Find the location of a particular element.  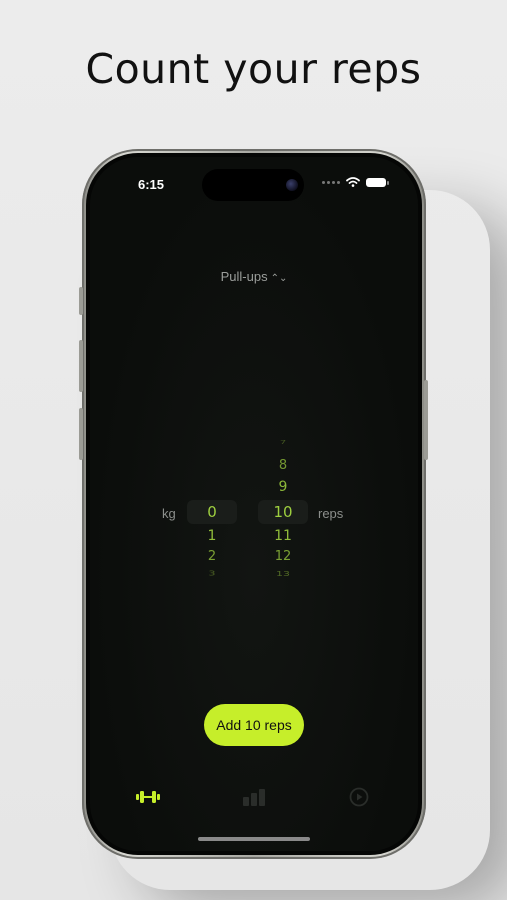

reps-wheel-item: 8 is located at coordinates (283, 465).